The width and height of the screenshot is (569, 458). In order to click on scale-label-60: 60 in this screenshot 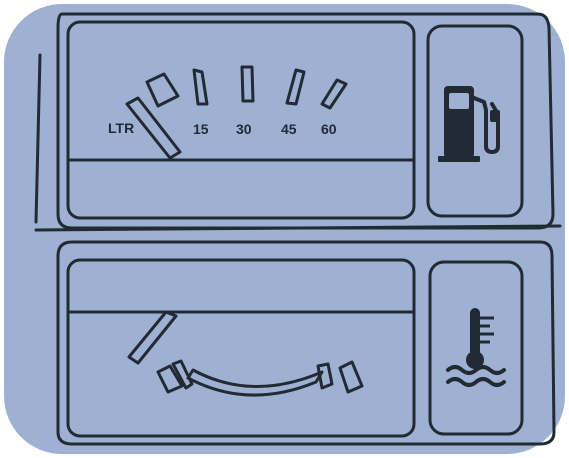, I will do `click(329, 129)`.